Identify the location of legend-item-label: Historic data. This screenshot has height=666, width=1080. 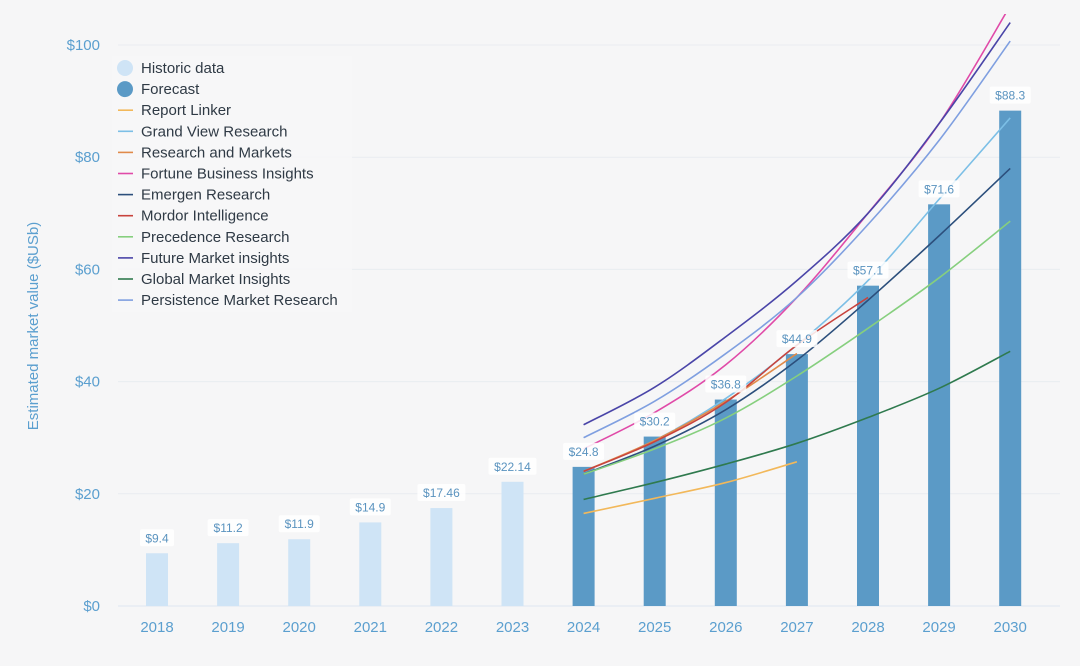
(183, 68).